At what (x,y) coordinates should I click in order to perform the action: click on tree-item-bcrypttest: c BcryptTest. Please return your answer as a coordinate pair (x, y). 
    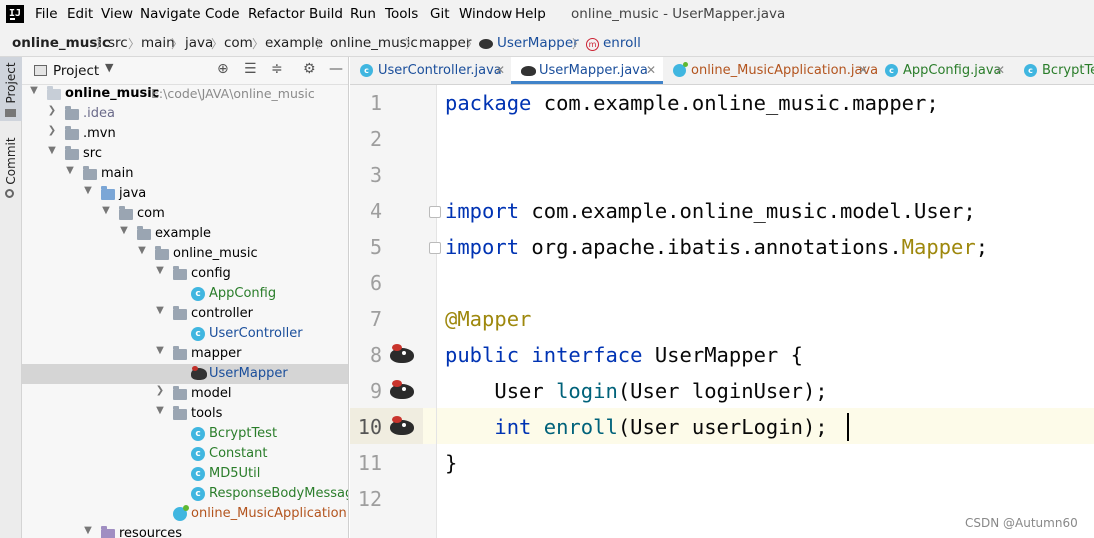
    Looking at the image, I should click on (185, 434).